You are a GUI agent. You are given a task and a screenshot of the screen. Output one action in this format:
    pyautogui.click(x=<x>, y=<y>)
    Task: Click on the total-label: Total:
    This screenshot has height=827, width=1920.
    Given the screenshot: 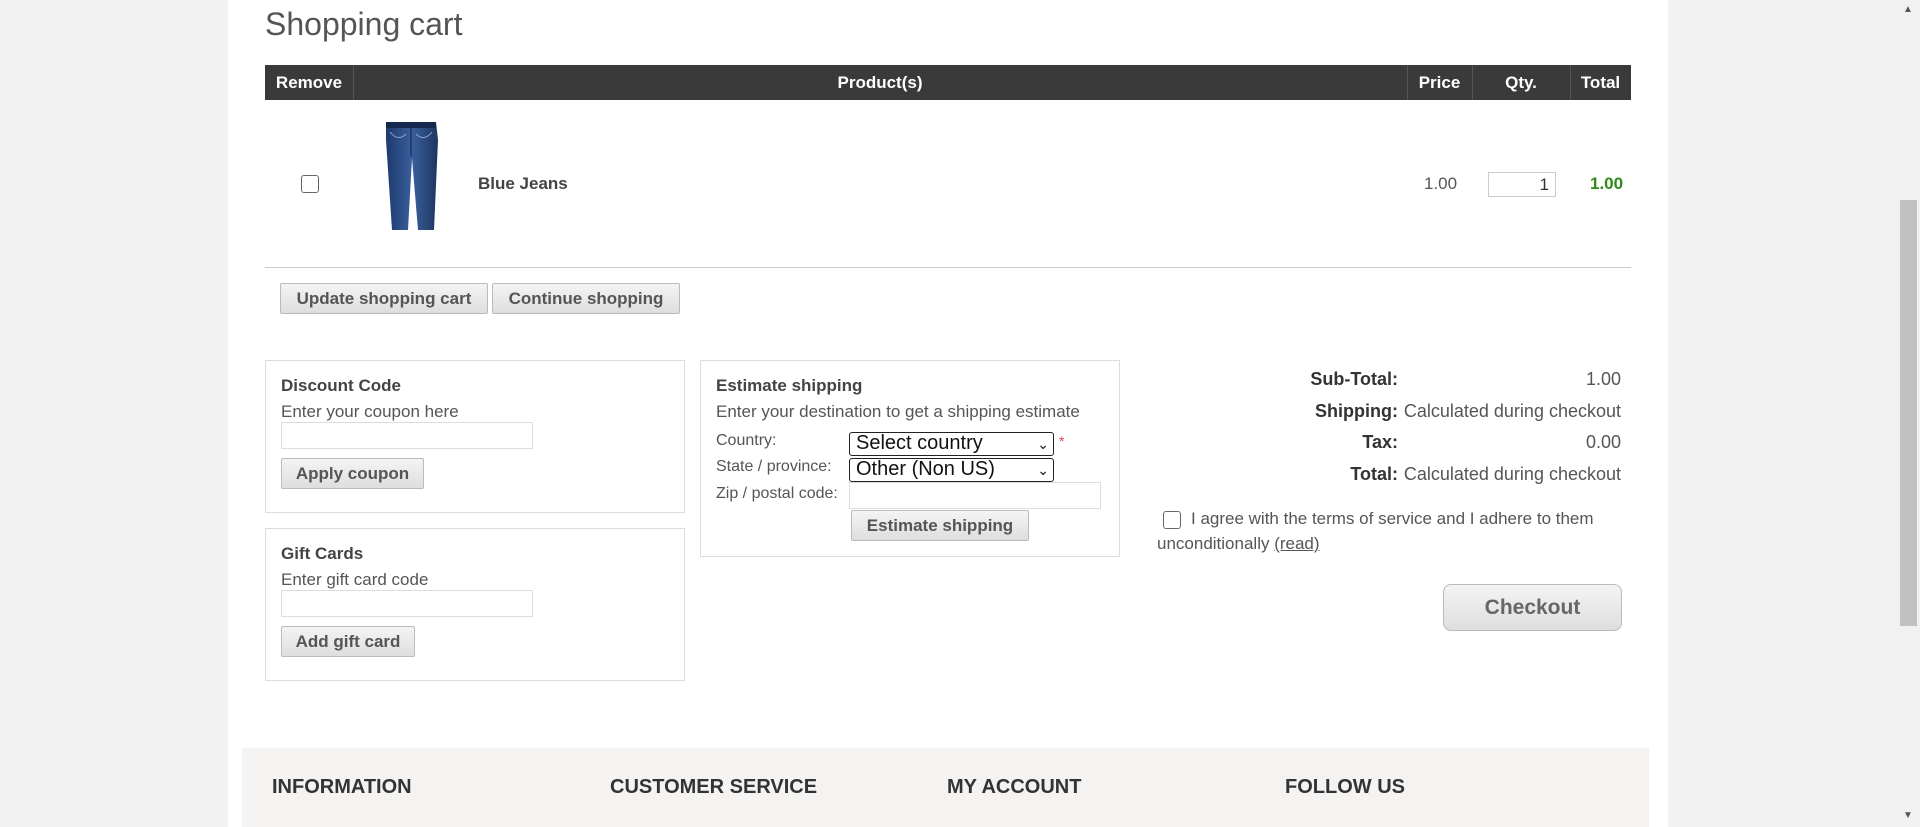 What is the action you would take?
    pyautogui.click(x=1374, y=474)
    